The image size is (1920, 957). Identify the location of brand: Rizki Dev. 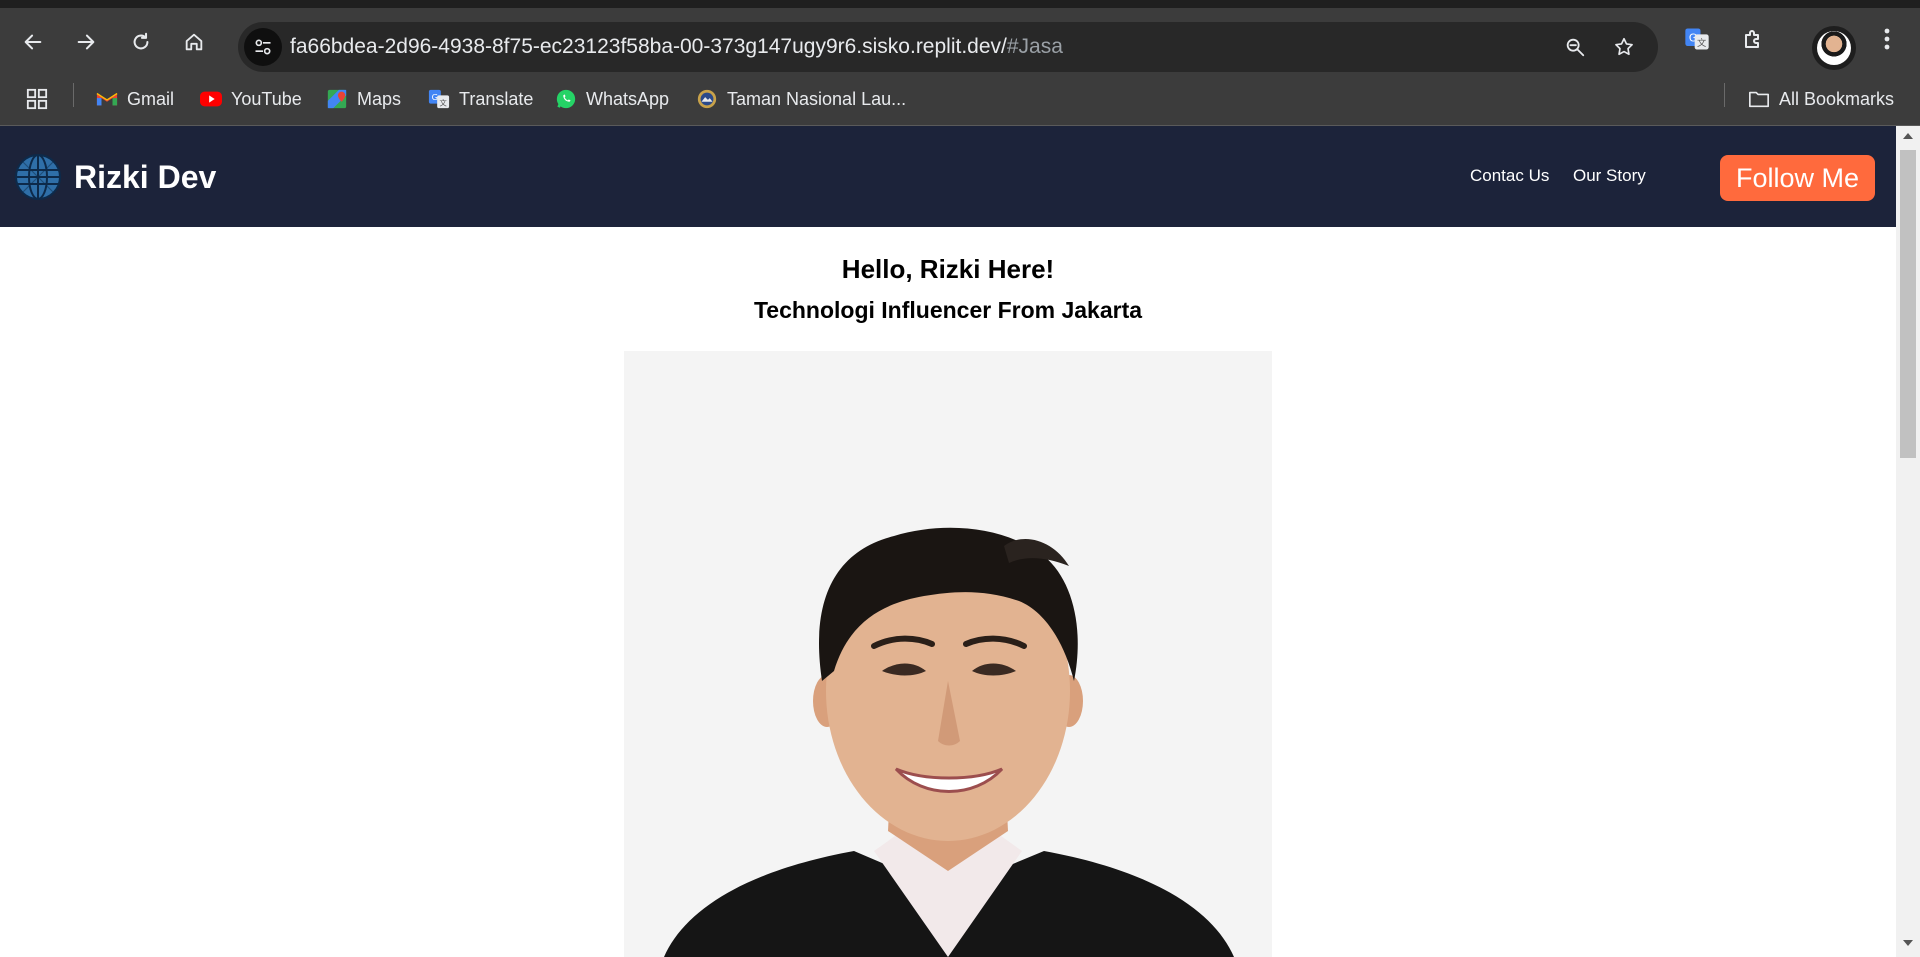
(115, 177).